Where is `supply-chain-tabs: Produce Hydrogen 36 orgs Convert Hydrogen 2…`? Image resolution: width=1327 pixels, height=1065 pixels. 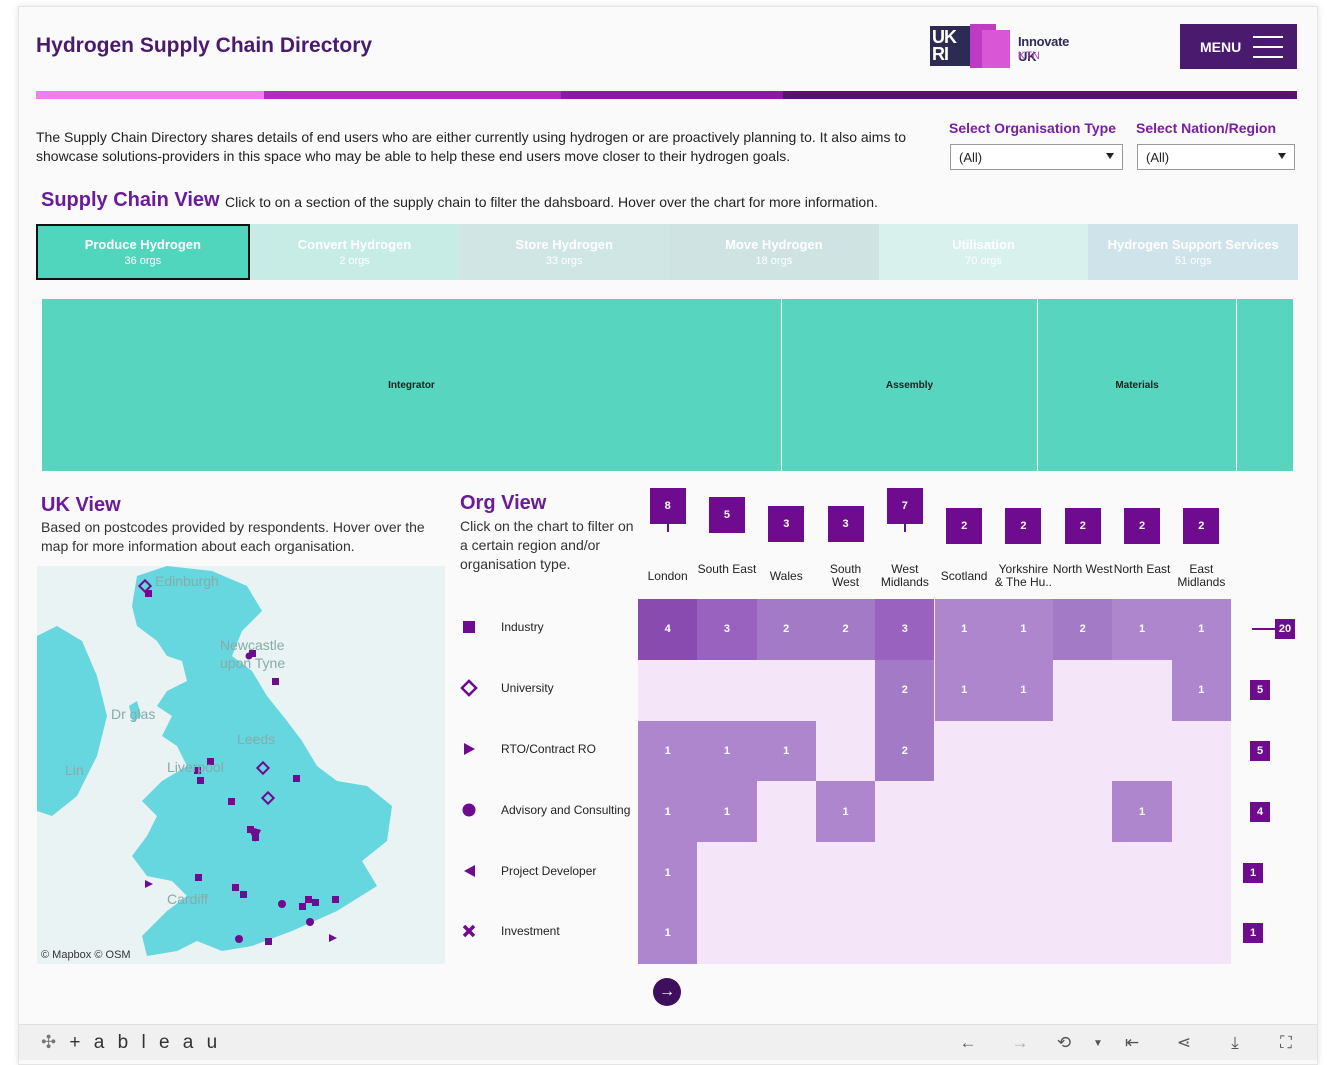 supply-chain-tabs: Produce Hydrogen 36 orgs Convert Hydrogen 2… is located at coordinates (667, 252).